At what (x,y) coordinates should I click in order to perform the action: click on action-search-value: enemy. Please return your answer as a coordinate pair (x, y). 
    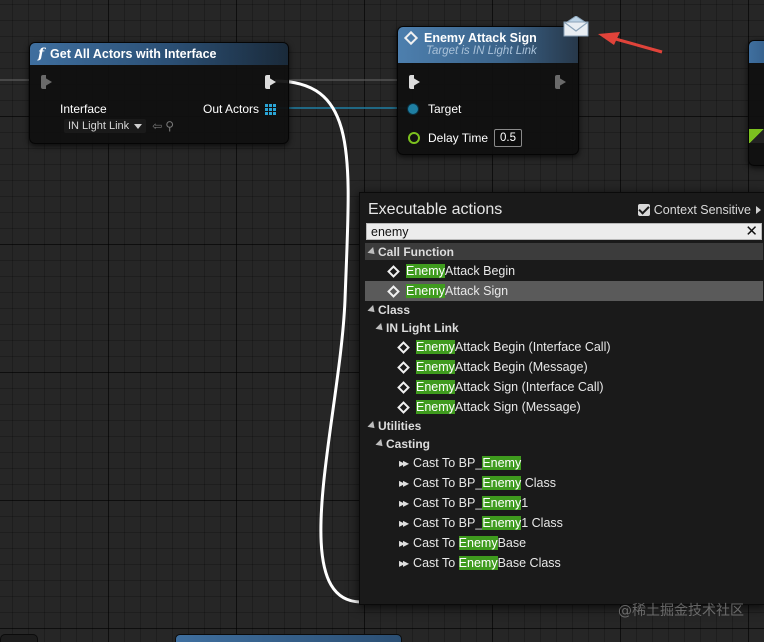
    Looking at the image, I should click on (390, 232).